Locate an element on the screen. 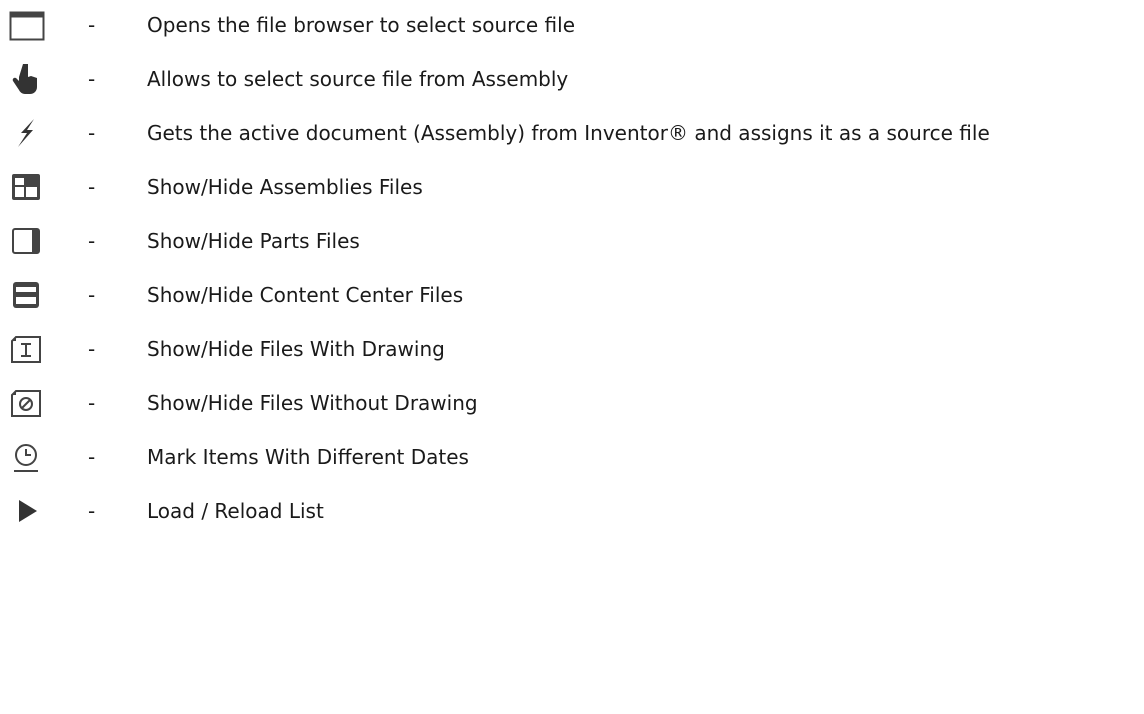 The width and height of the screenshot is (1144, 714). lightning-bolt-icon is located at coordinates (26, 133).